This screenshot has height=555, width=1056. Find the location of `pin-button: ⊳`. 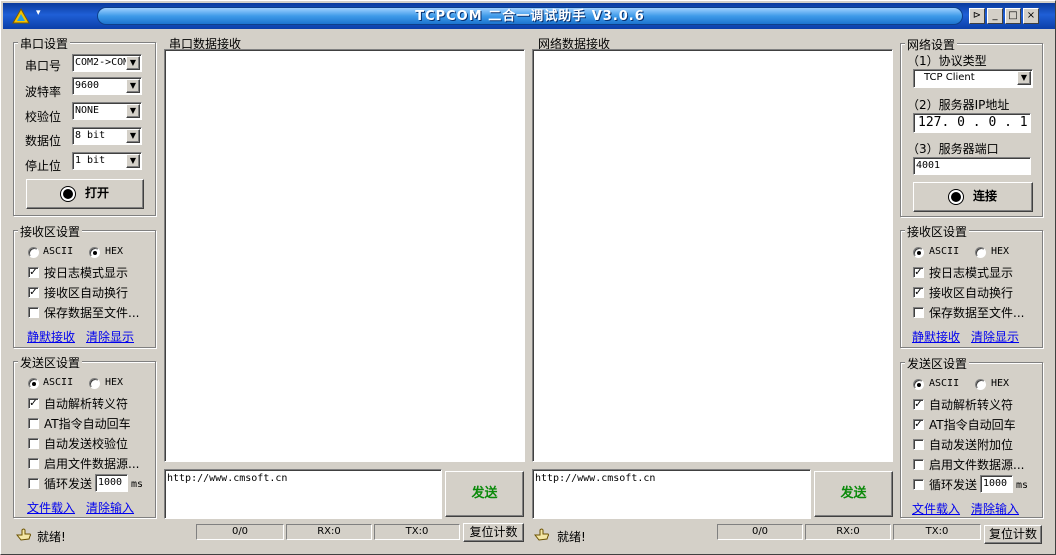

pin-button: ⊳ is located at coordinates (977, 16).